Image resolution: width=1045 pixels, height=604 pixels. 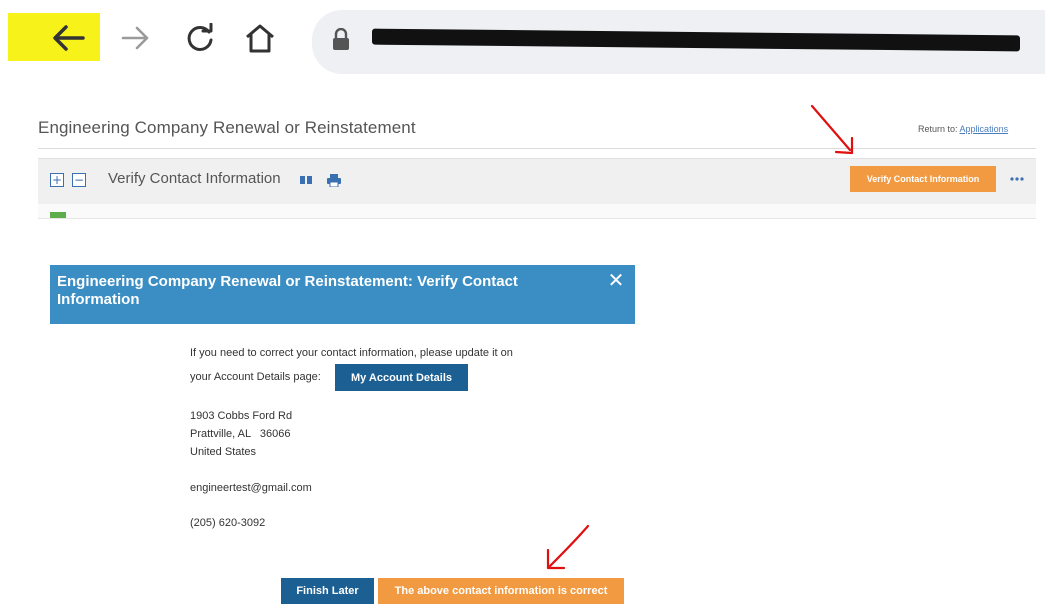 I want to click on expand-icon: +, so click(x=57, y=180).